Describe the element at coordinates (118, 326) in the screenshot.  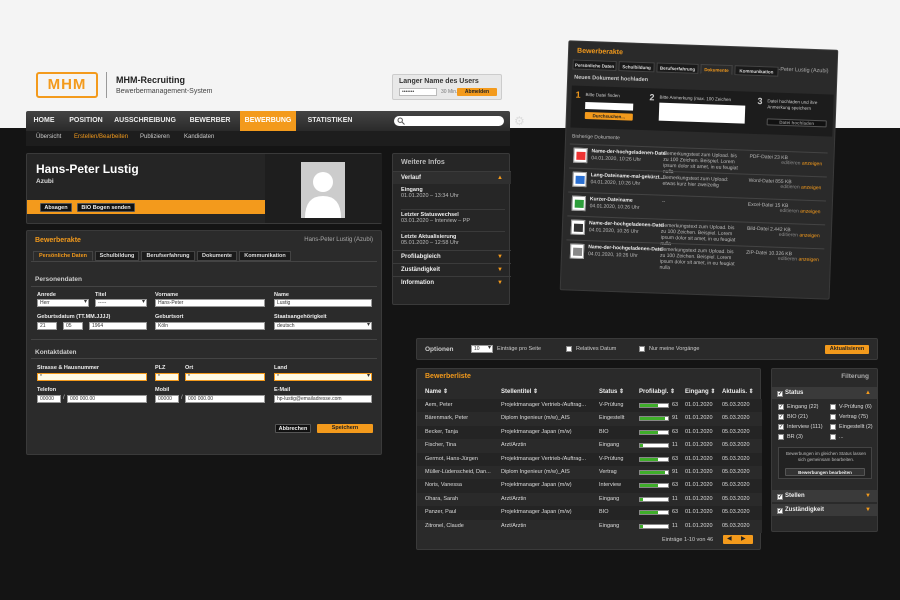
I see `birth-year-input: 1964` at that location.